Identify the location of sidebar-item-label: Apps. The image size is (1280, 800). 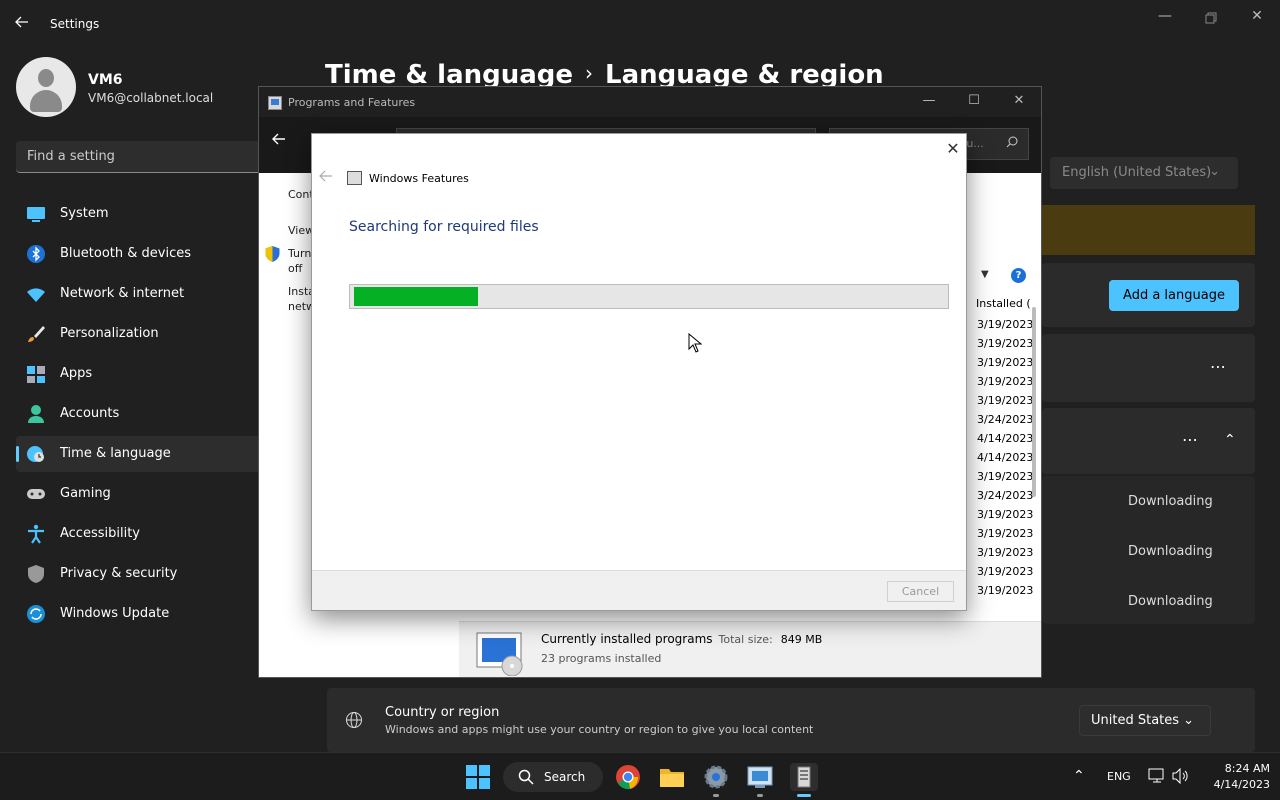
(76, 373).